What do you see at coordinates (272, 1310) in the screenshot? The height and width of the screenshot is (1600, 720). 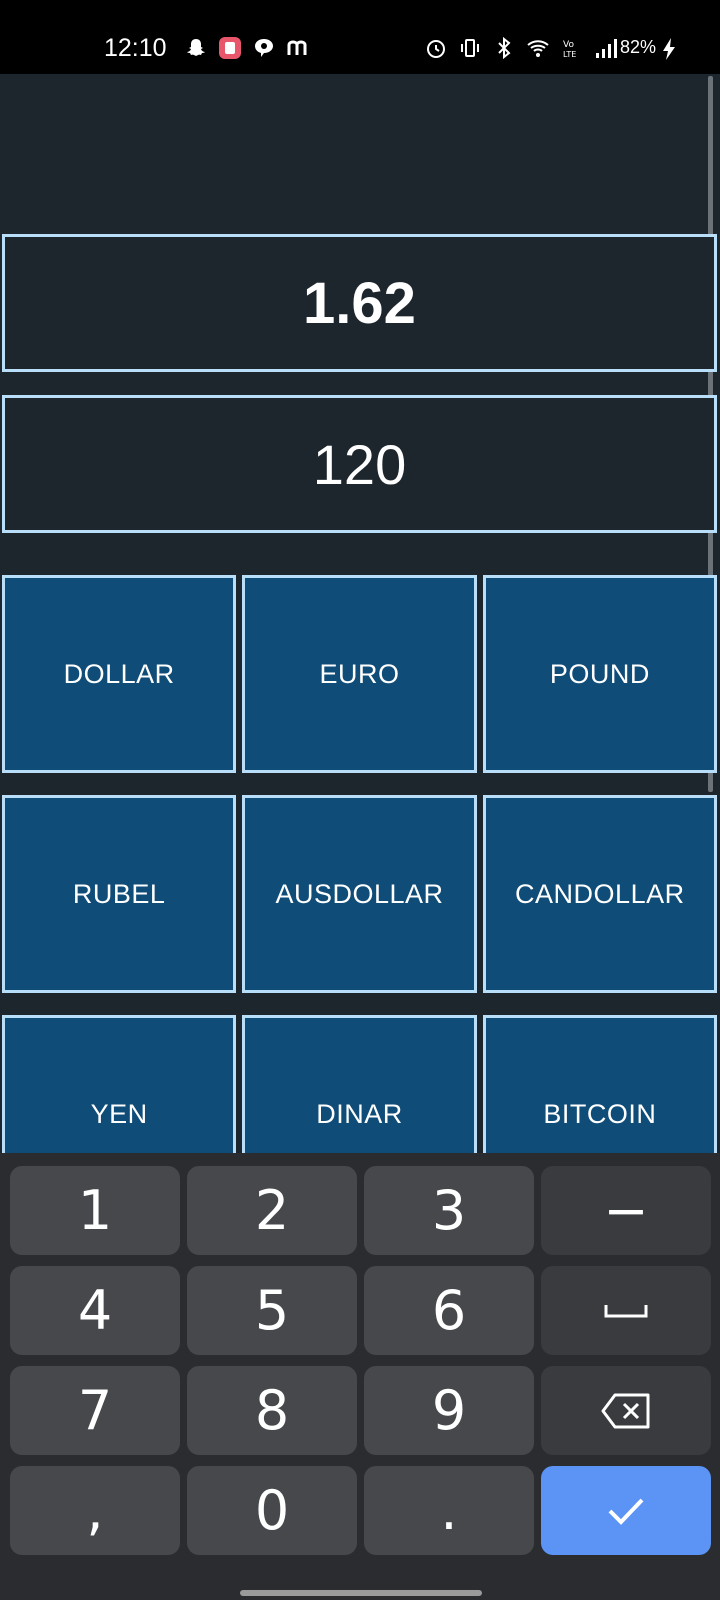 I see `key-5: 5` at bounding box center [272, 1310].